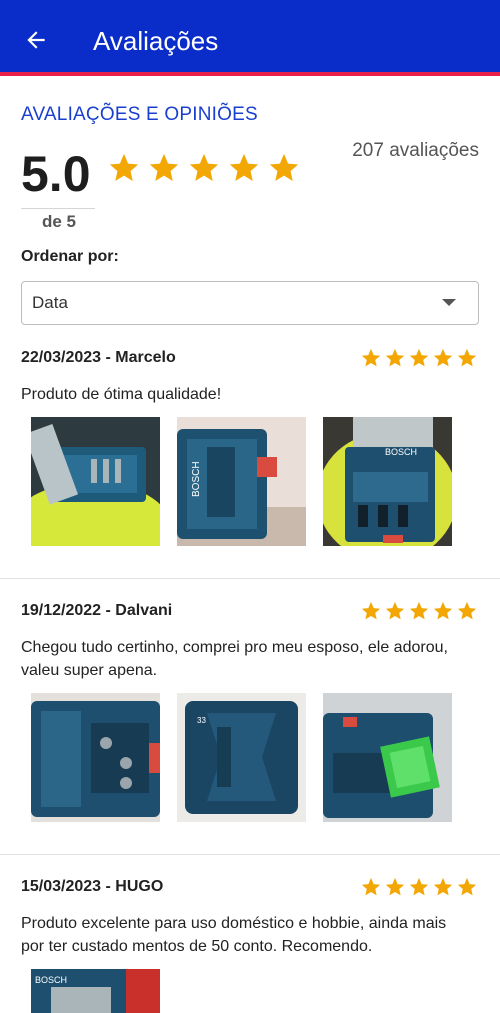  What do you see at coordinates (415, 150) in the screenshot?
I see `review-count: 207 avaliações` at bounding box center [415, 150].